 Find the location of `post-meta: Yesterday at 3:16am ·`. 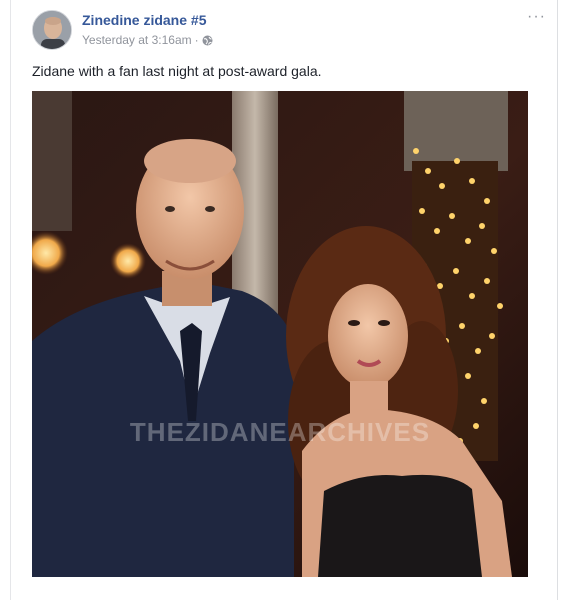

post-meta: Yesterday at 3:16am · is located at coordinates (147, 40).